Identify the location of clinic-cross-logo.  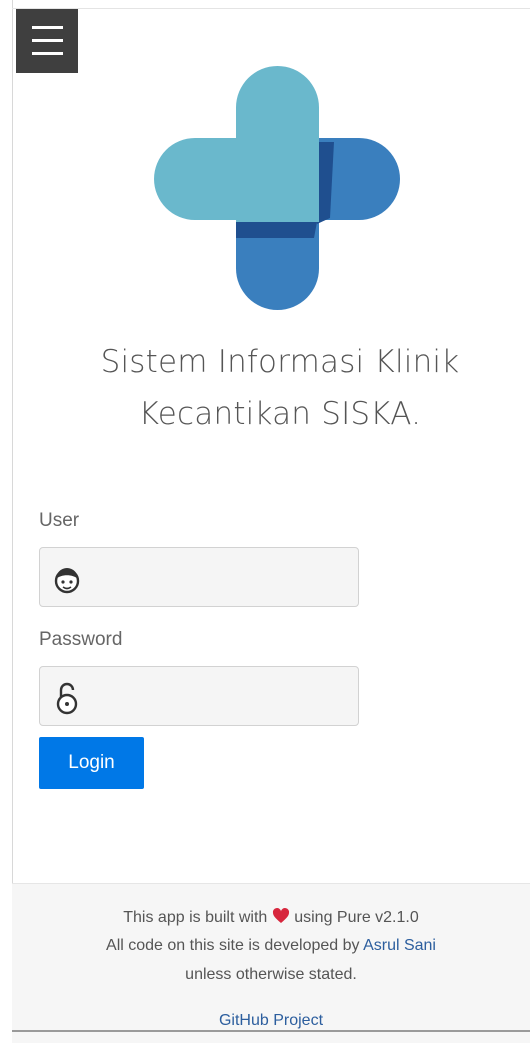
(277, 188).